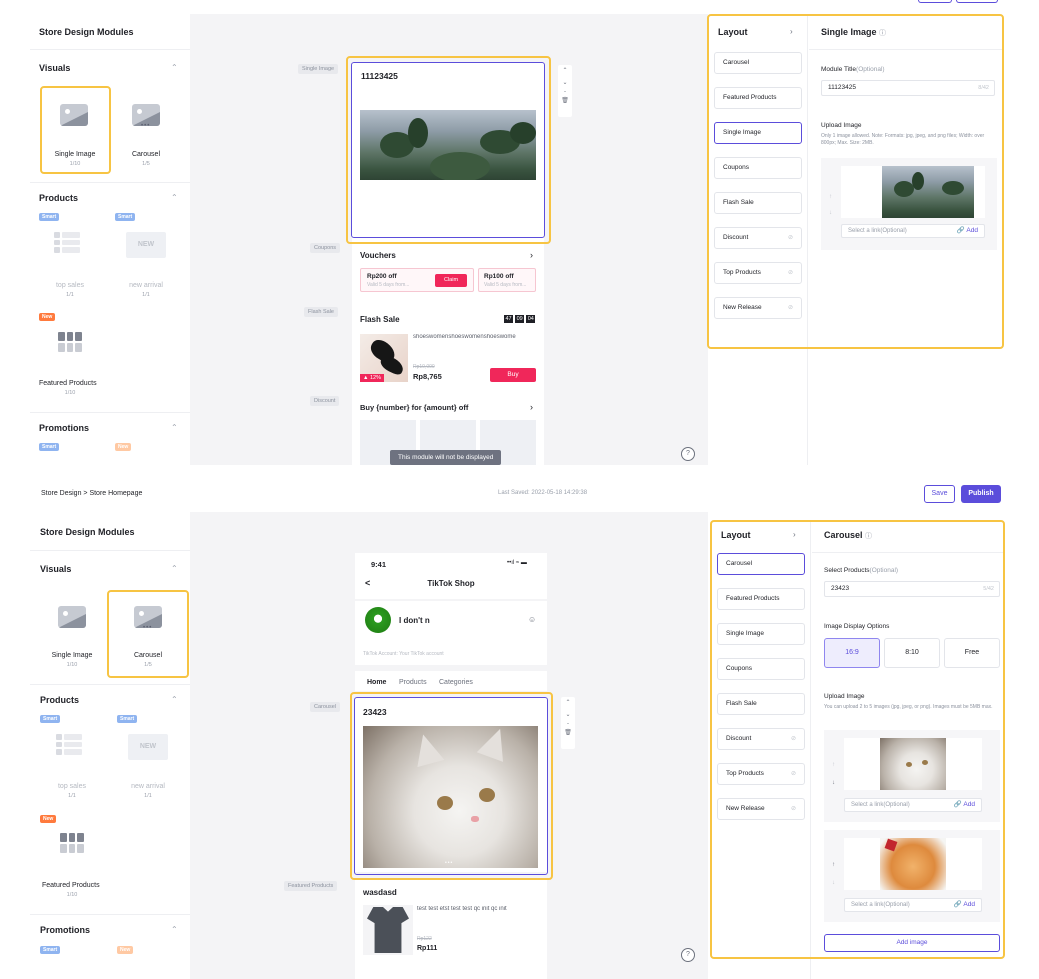  Describe the element at coordinates (451, 583) in the screenshot. I see `shop-title: TikTok Shop` at that location.